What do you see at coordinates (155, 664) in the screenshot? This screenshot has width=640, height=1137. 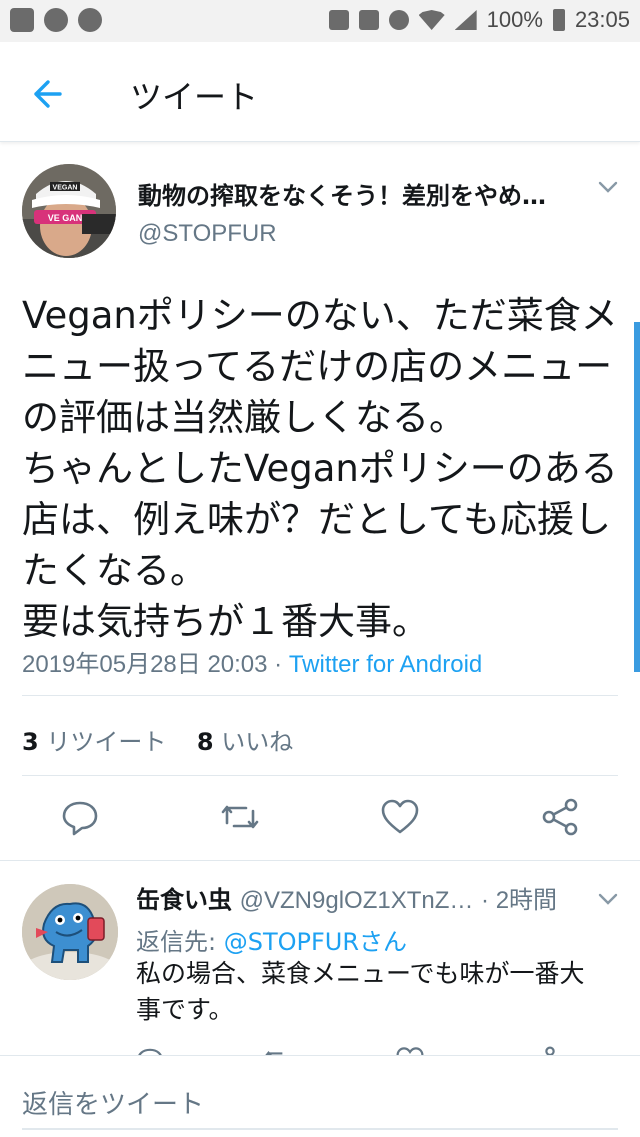 I see `tweet-timestamp: 2019年05月28日 20:03 ·` at bounding box center [155, 664].